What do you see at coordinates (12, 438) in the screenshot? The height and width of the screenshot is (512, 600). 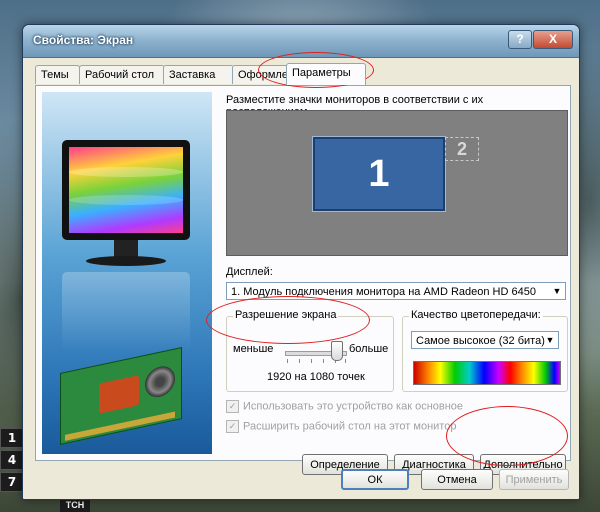 I see `desktop-key: 1` at bounding box center [12, 438].